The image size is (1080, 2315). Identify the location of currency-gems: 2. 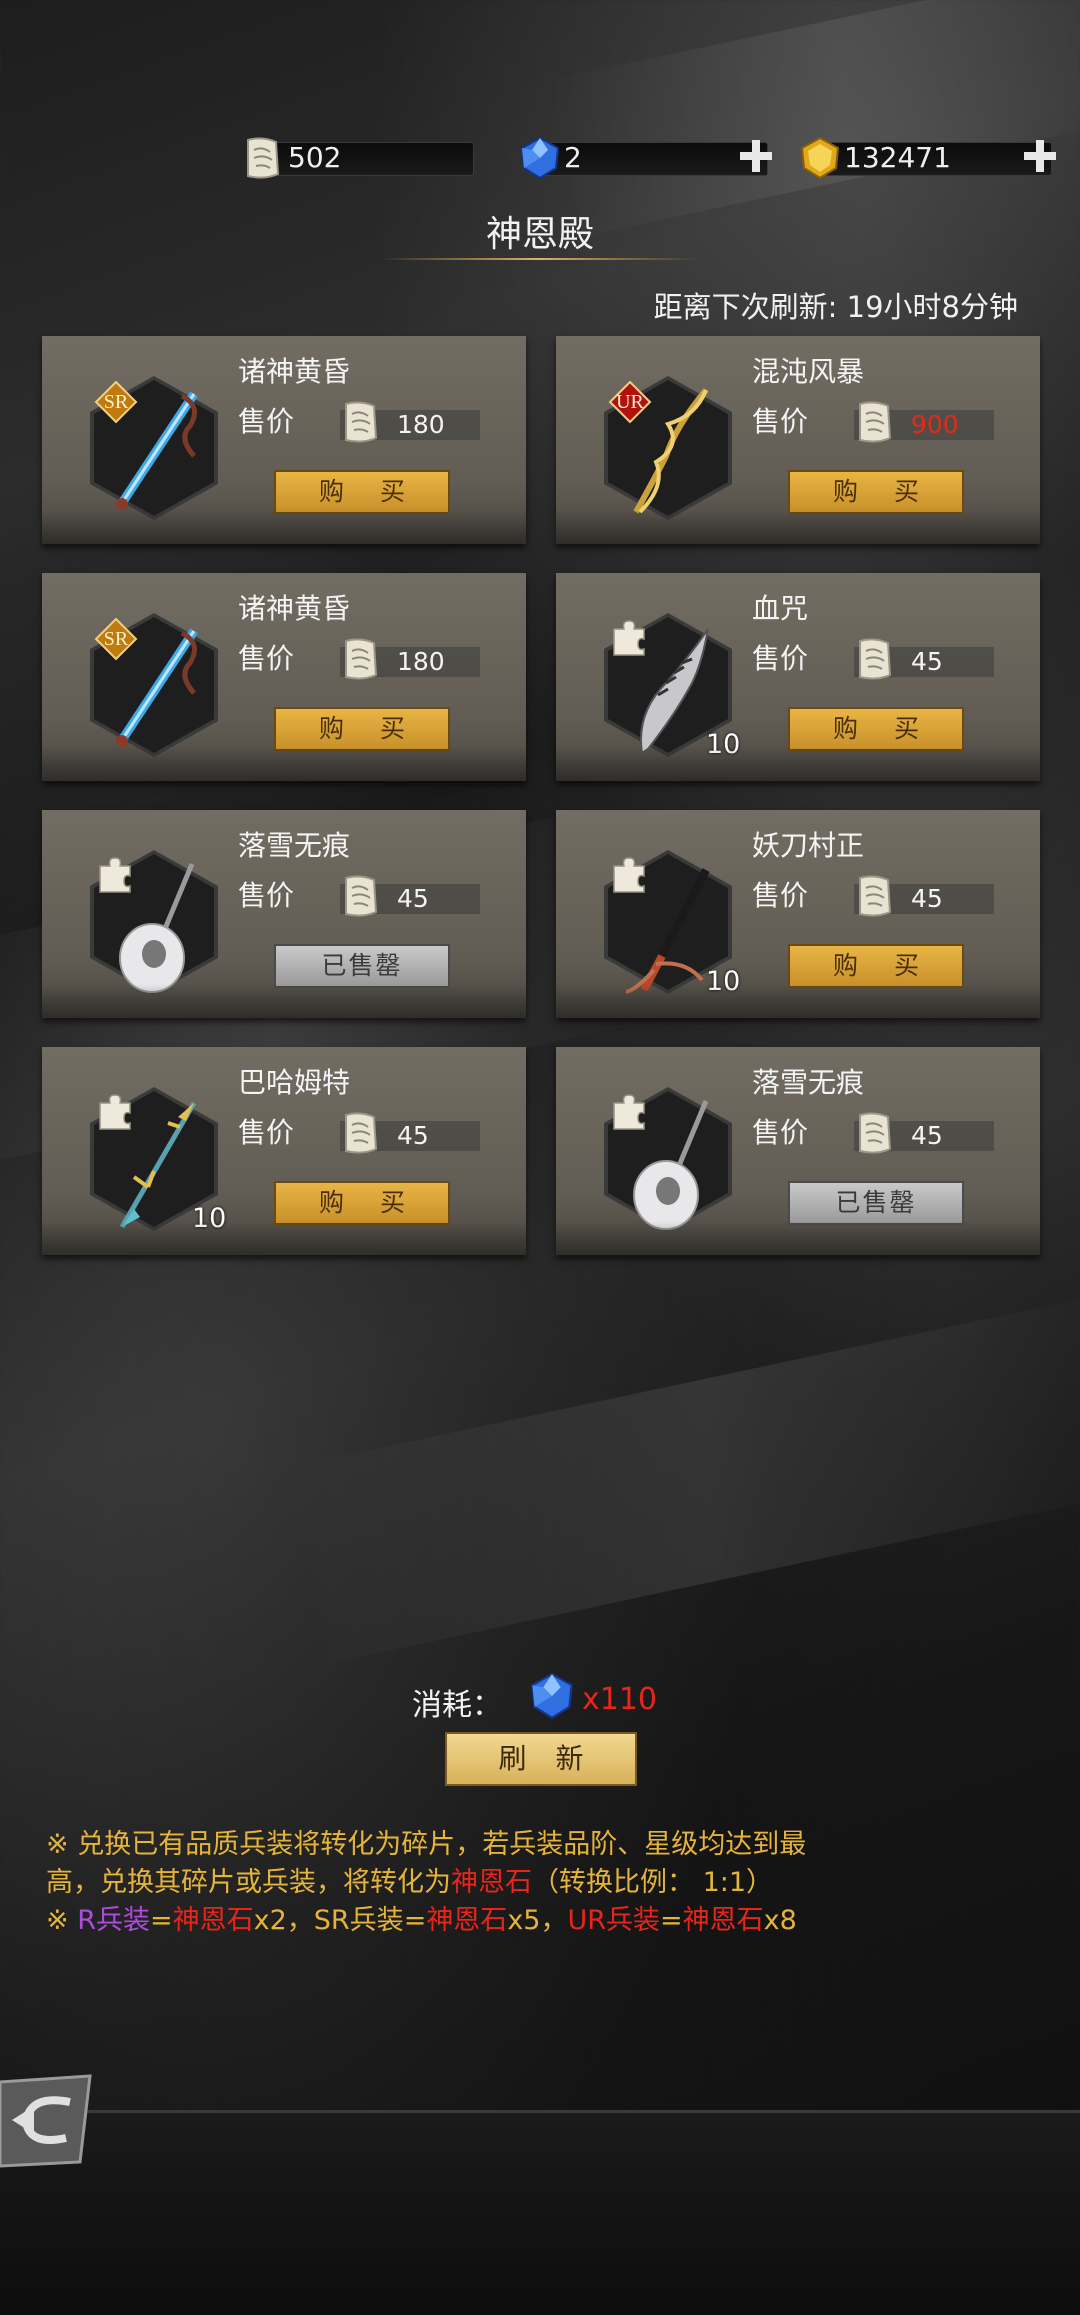
(645, 158).